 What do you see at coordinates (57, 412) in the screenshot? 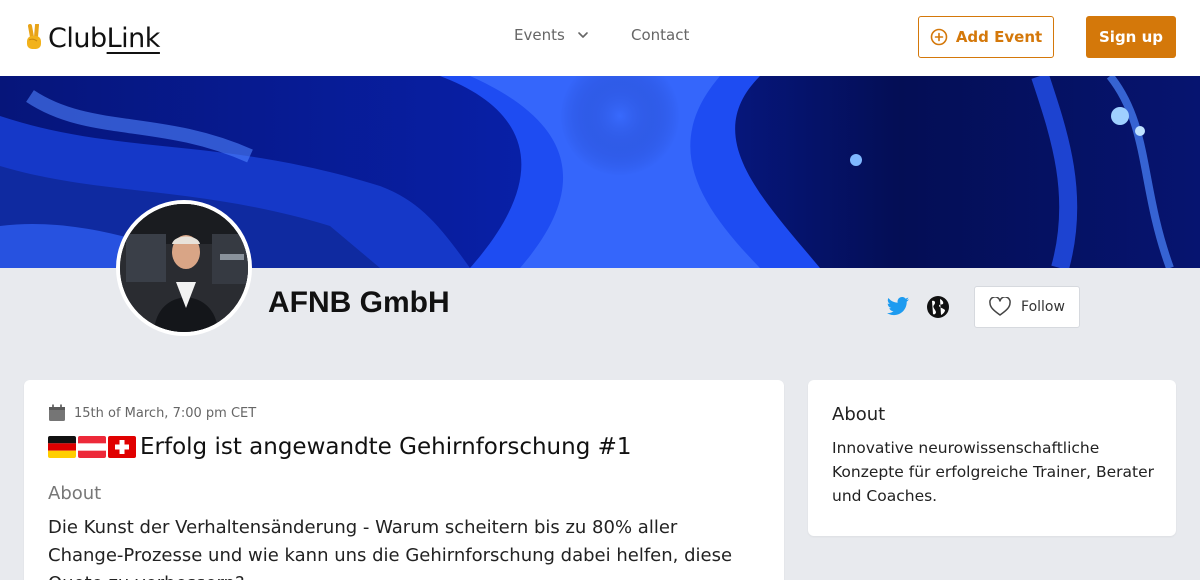
I see `calendar-icon` at bounding box center [57, 412].